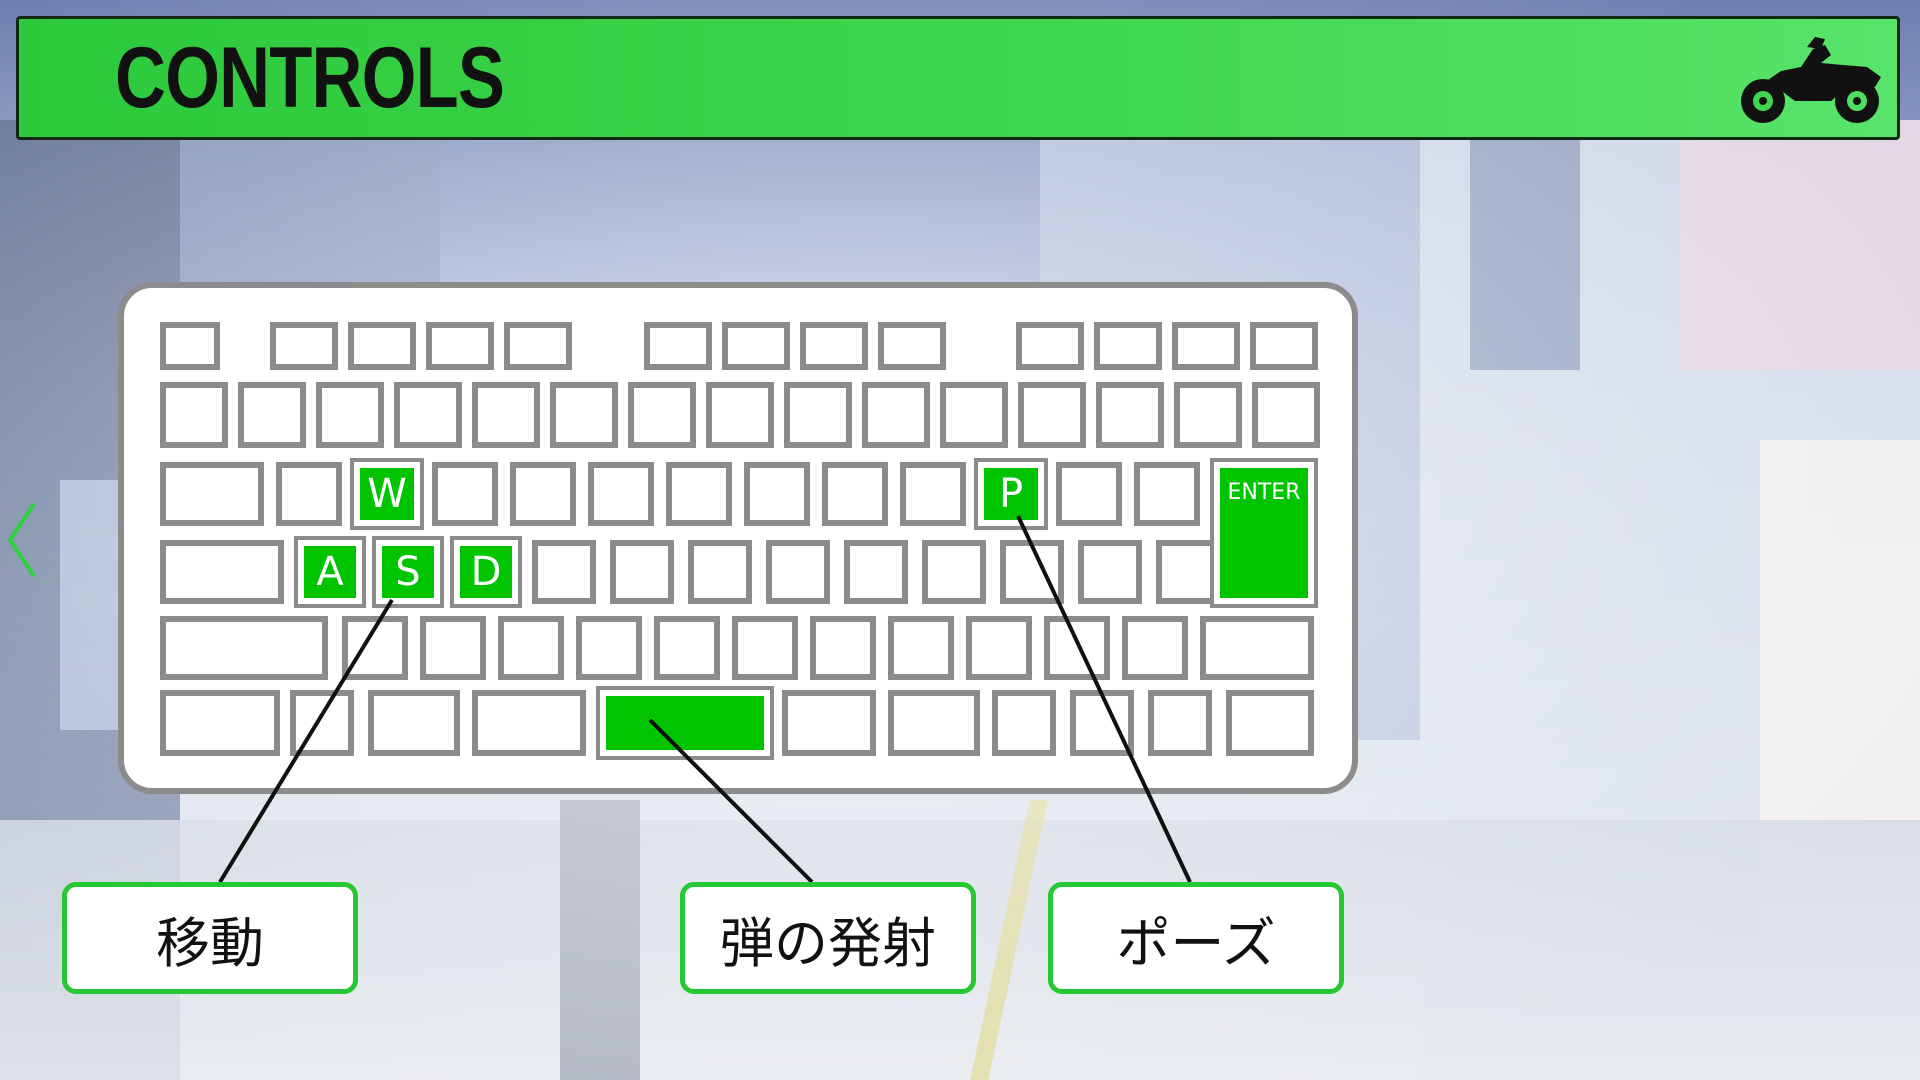 The image size is (1920, 1080). What do you see at coordinates (958, 78) in the screenshot?
I see `header-bar: CONTROLS` at bounding box center [958, 78].